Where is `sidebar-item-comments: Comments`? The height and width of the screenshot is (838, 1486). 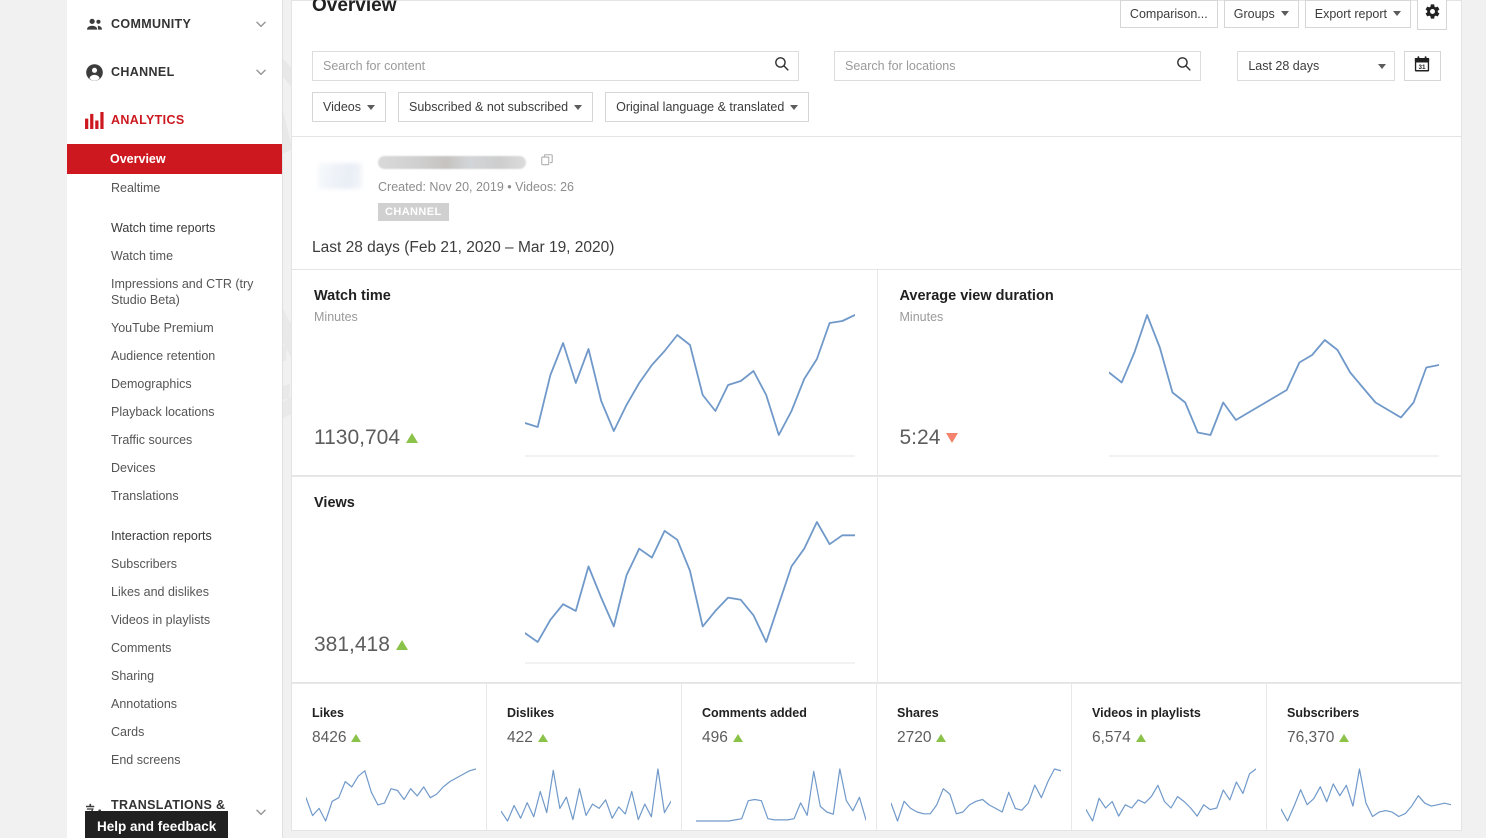
sidebar-item-comments: Comments is located at coordinates (174, 648).